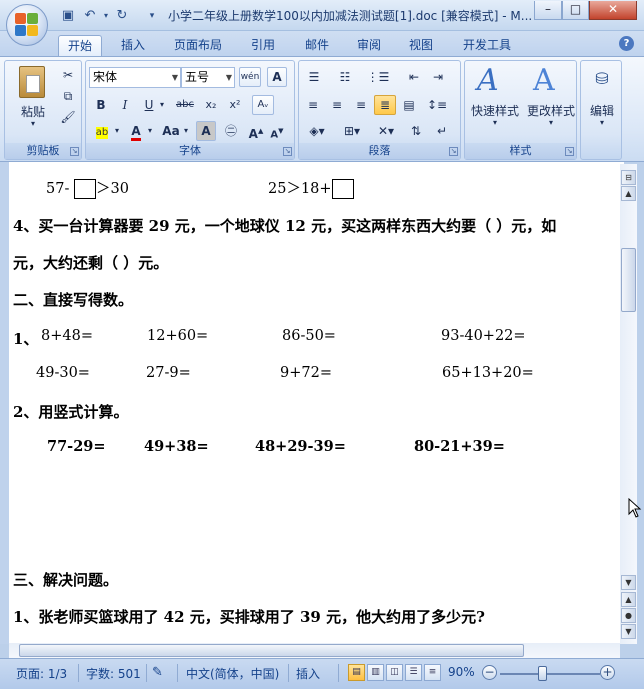  I want to click on increase-indent-button: ⇥, so click(438, 77).